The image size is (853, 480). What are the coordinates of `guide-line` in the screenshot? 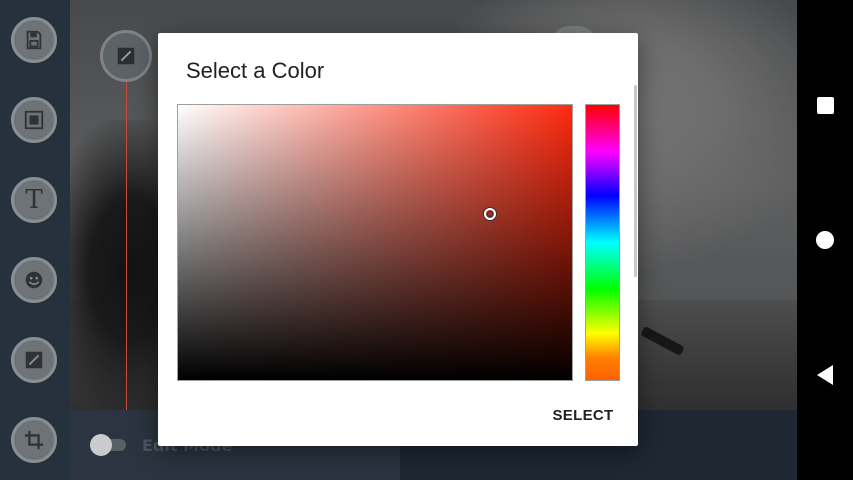 It's located at (126, 245).